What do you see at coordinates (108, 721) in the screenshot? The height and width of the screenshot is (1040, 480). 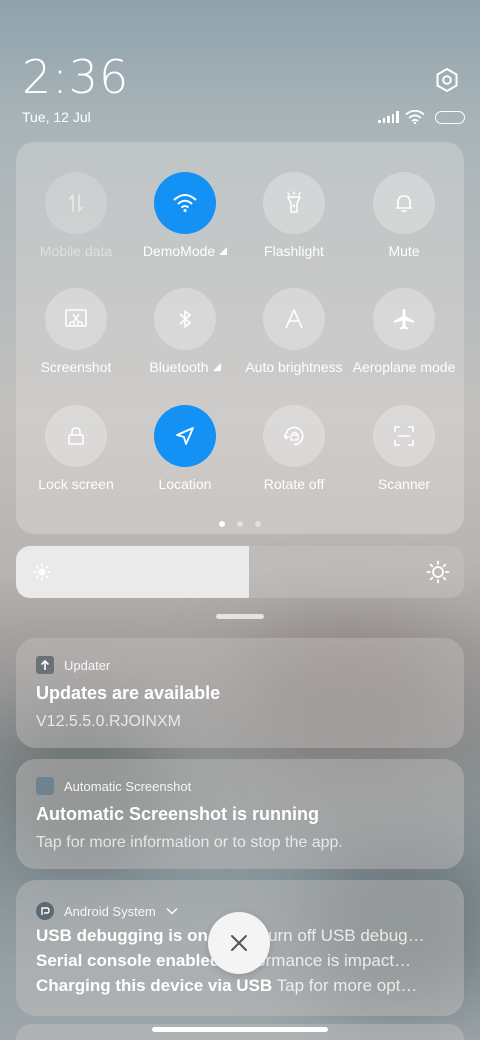 I see `notification-body: V12.5.5.0.RJOINXM` at bounding box center [108, 721].